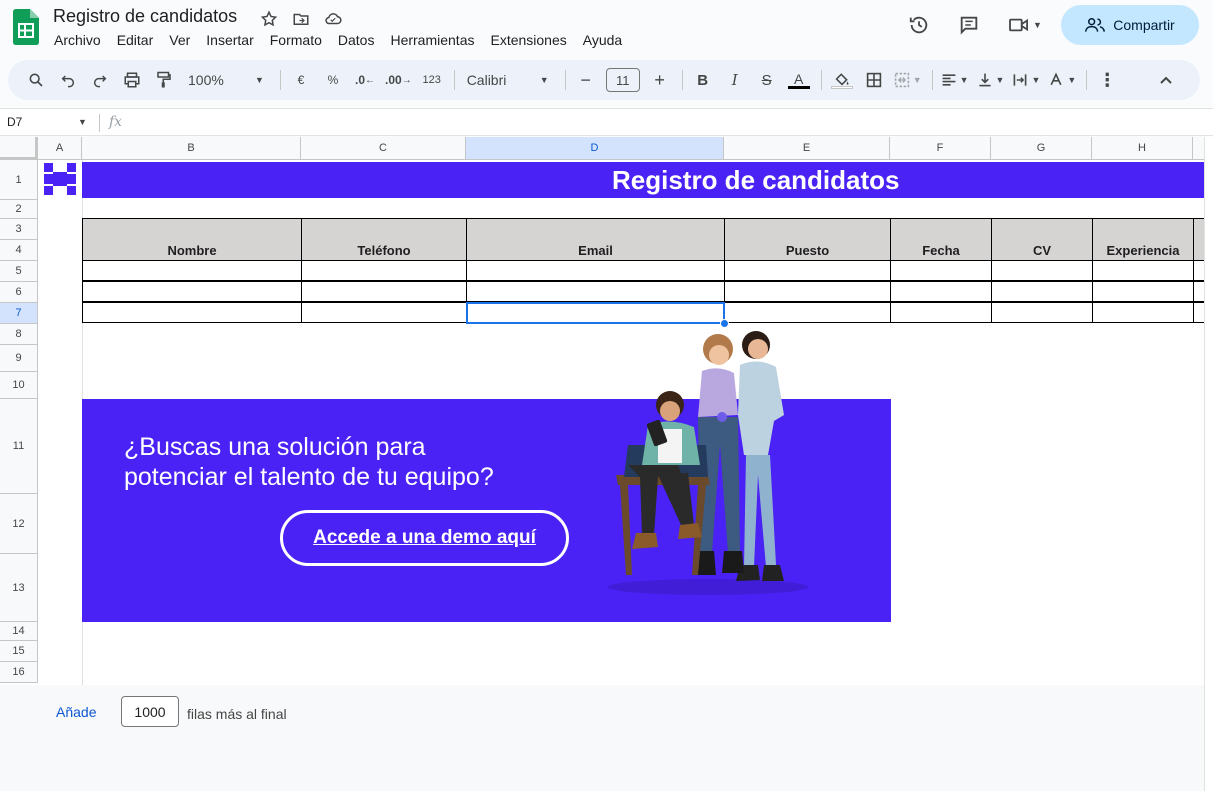 The image size is (1213, 791). I want to click on menu-ayuda: Ayuda, so click(602, 40).